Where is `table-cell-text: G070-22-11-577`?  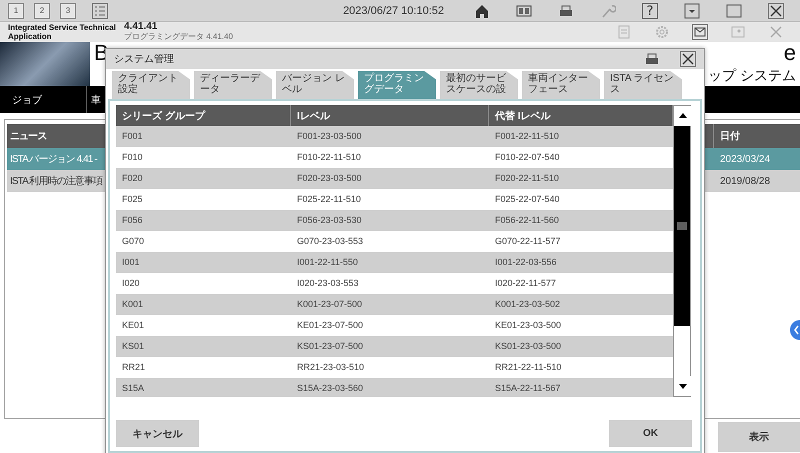
table-cell-text: G070-22-11-577 is located at coordinates (528, 241).